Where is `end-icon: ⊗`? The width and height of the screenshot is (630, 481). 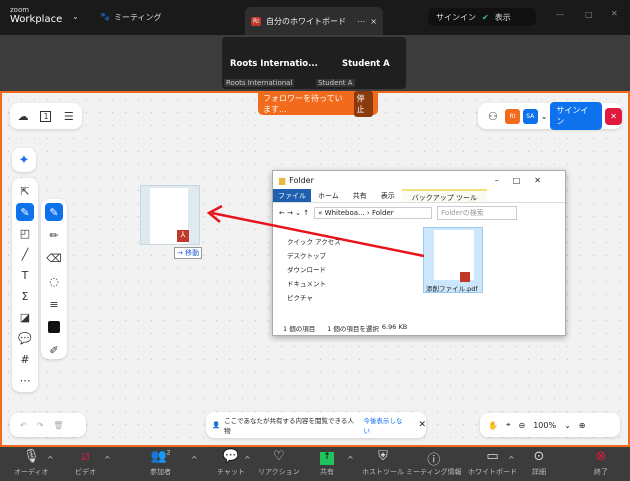
end-icon: ⊗ is located at coordinates (601, 456).